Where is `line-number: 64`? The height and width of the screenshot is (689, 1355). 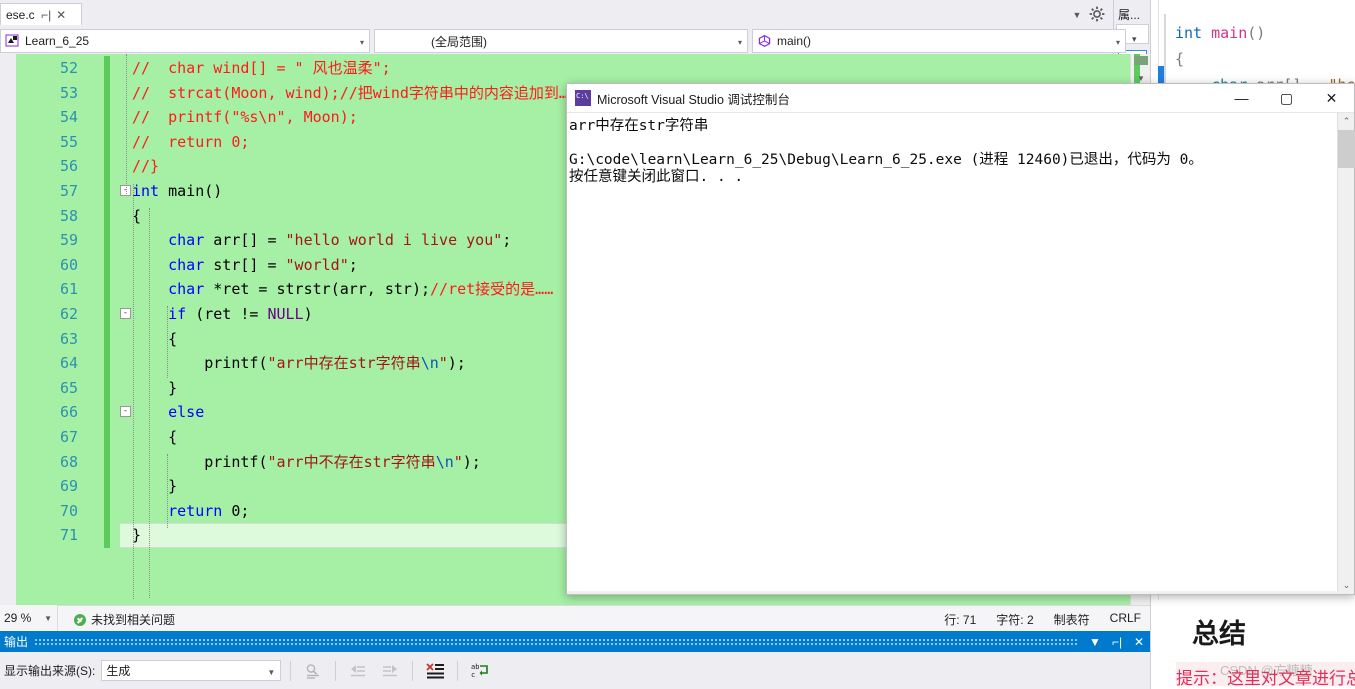 line-number: 64 is located at coordinates (68, 363).